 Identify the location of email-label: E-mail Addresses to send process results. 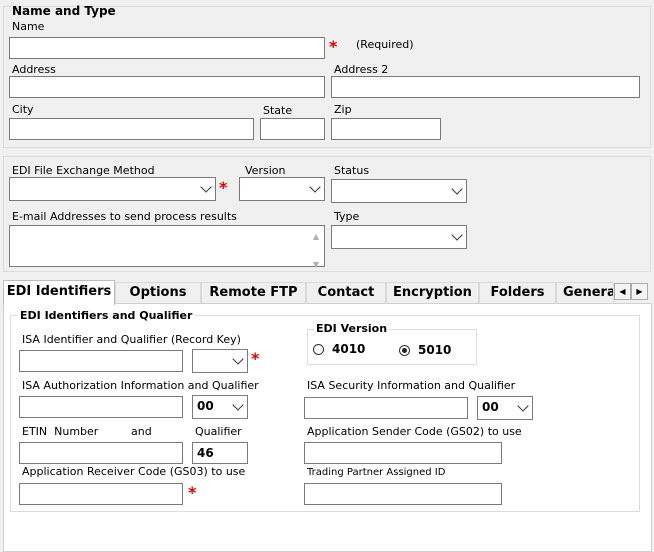
(124, 216).